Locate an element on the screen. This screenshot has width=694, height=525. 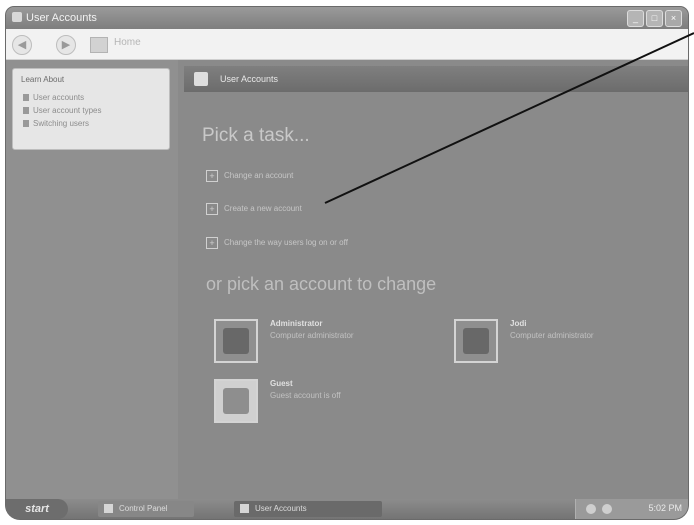
learn-item-label: User accounts is located at coordinates (59, 97).